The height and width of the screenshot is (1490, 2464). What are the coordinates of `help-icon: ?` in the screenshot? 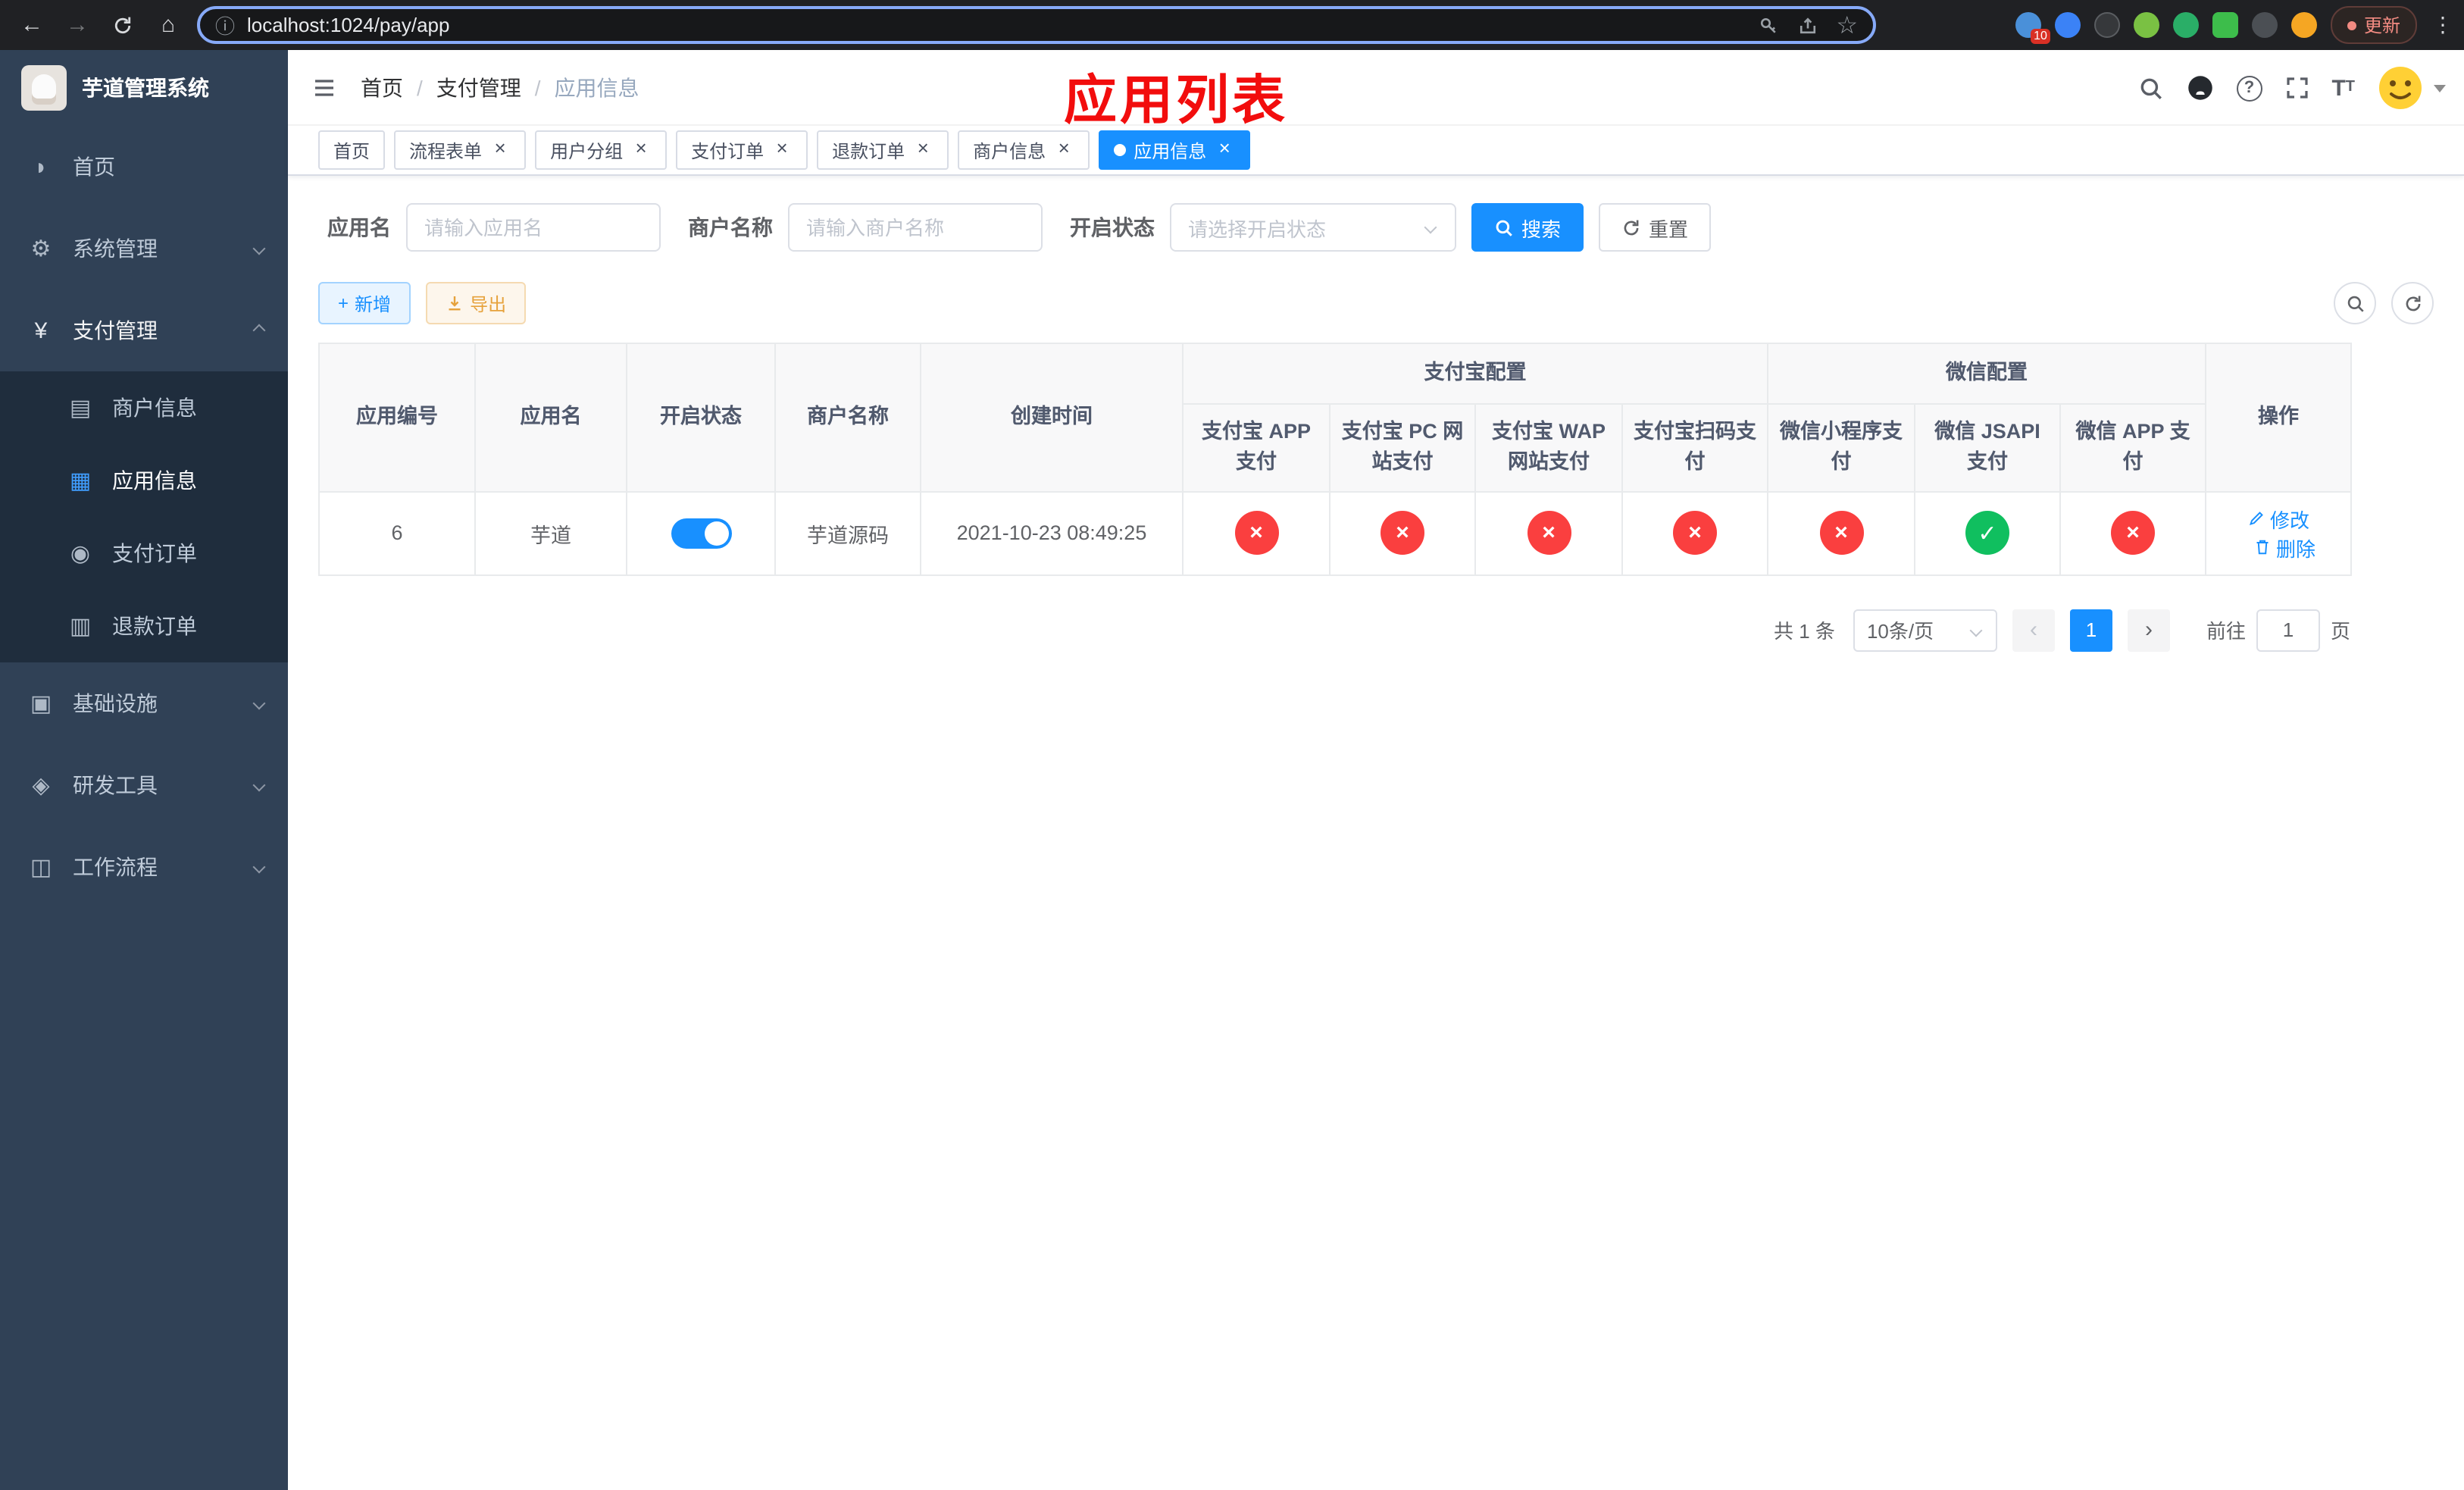 It's located at (2249, 88).